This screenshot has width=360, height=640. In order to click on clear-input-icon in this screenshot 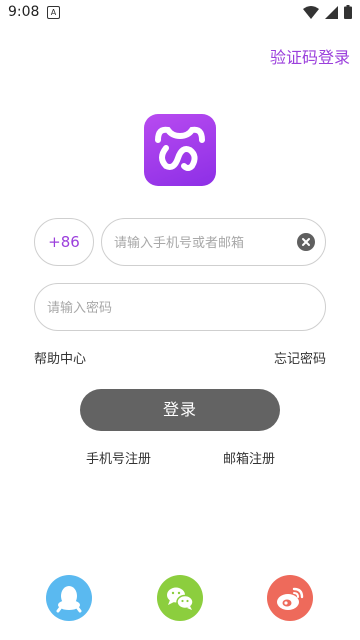, I will do `click(306, 242)`.